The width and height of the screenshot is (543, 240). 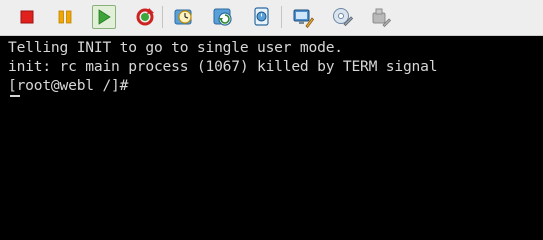 I want to click on play-button, so click(x=104, y=17).